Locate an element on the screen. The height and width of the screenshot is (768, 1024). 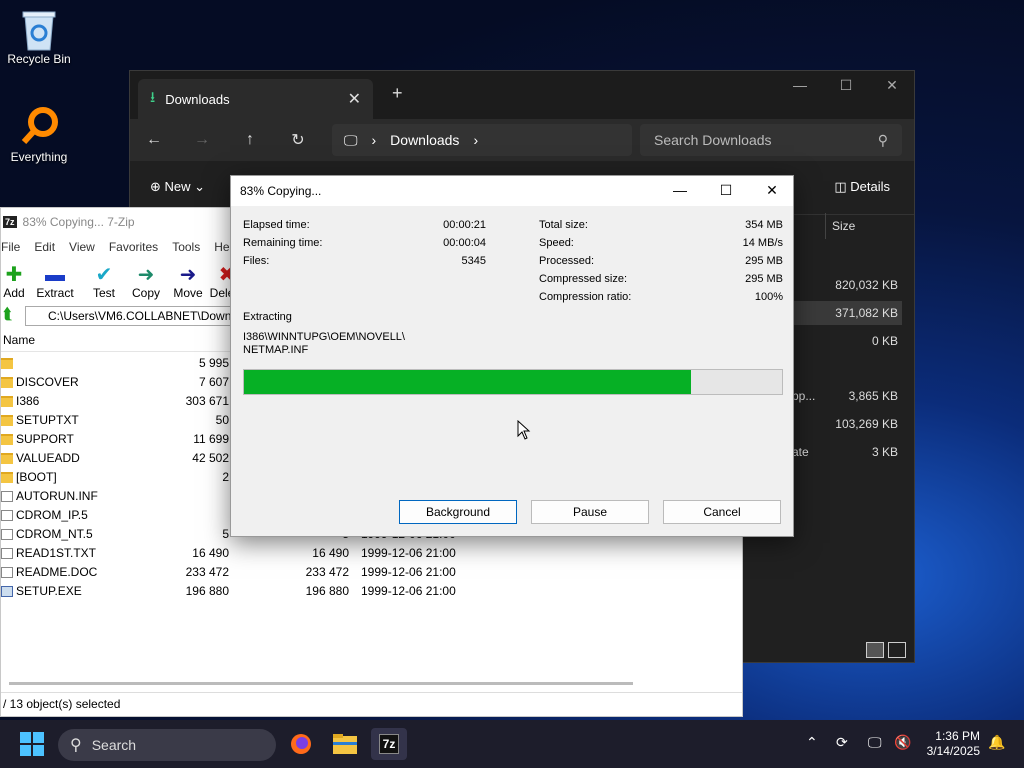
move-label: Move is located at coordinates (188, 293).